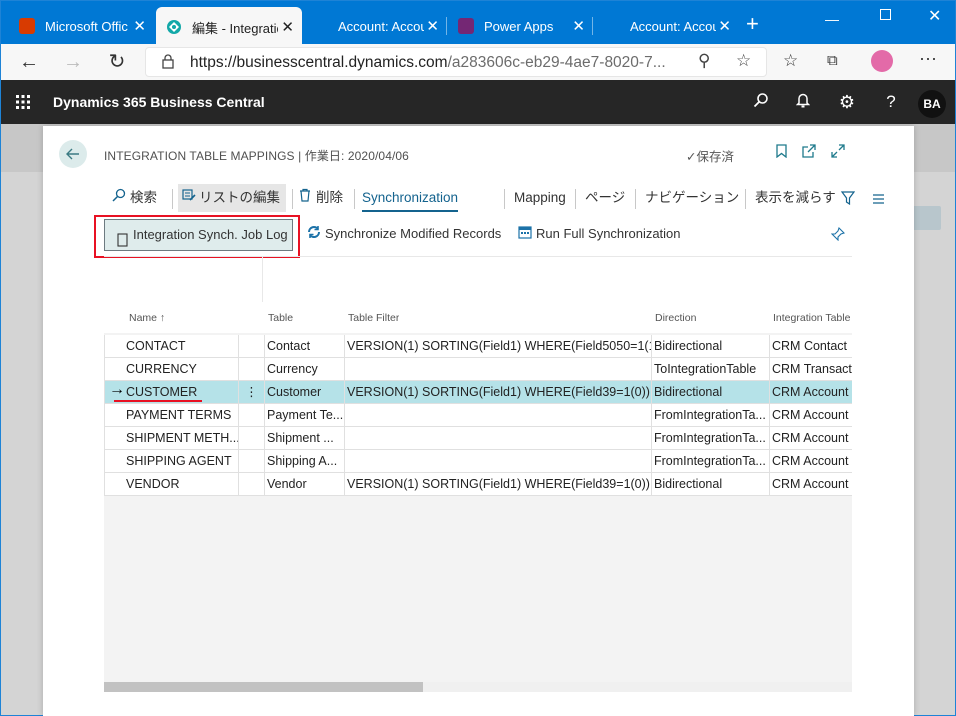  Describe the element at coordinates (321, 198) in the screenshot. I see `delete-action: 削除` at that location.